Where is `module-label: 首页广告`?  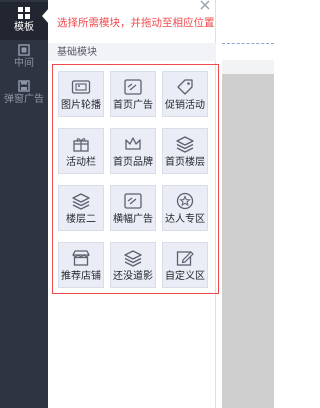
module-label: 首页广告 is located at coordinates (133, 105).